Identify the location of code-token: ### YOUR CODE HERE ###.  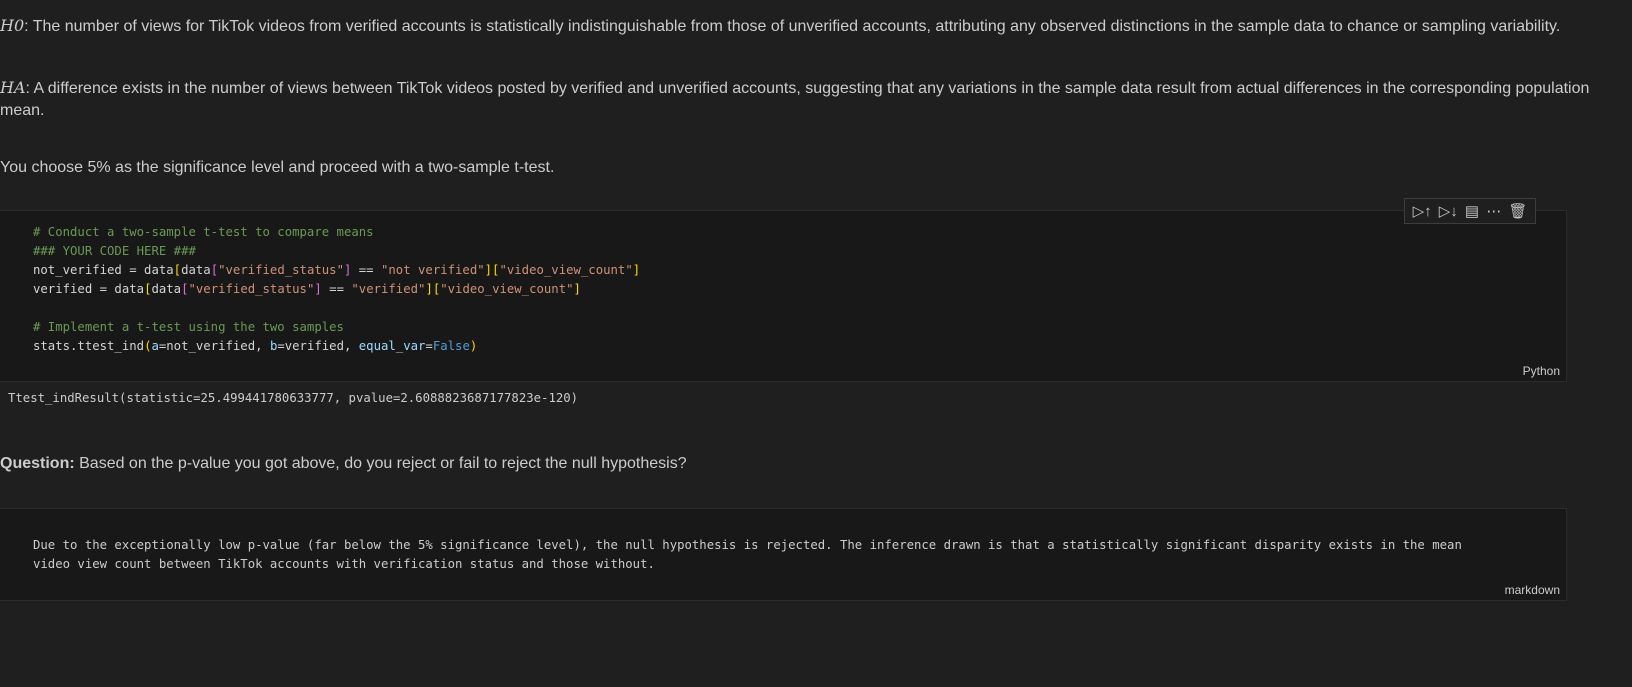
(114, 251).